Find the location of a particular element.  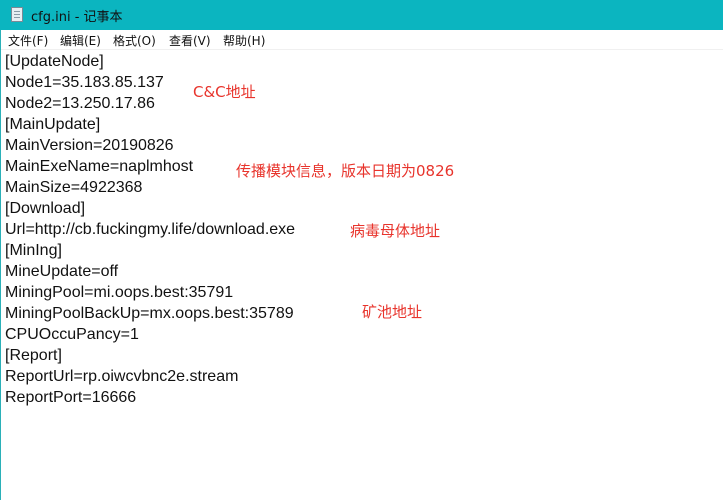

annotation-cc: C&C地址 is located at coordinates (224, 92).